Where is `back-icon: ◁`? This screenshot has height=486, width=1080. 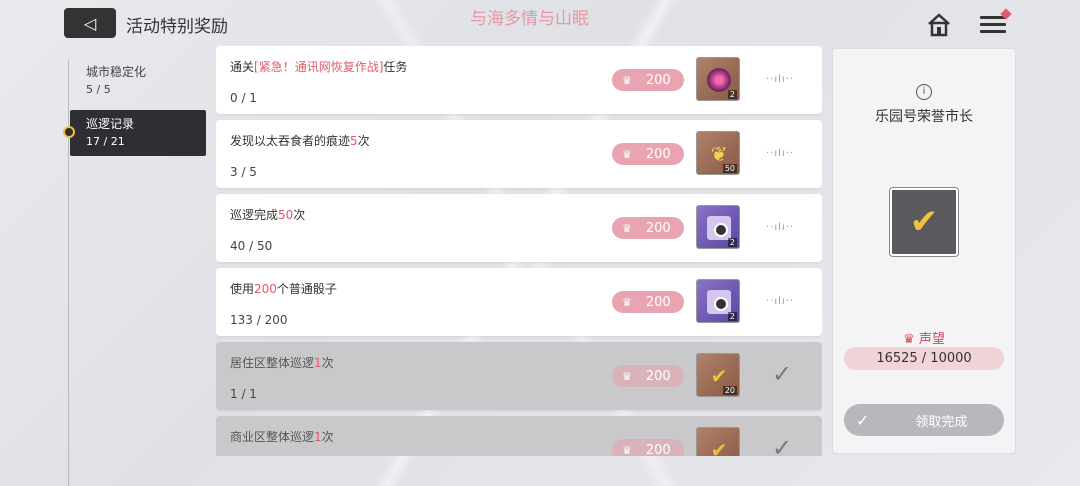 back-icon: ◁ is located at coordinates (90, 23).